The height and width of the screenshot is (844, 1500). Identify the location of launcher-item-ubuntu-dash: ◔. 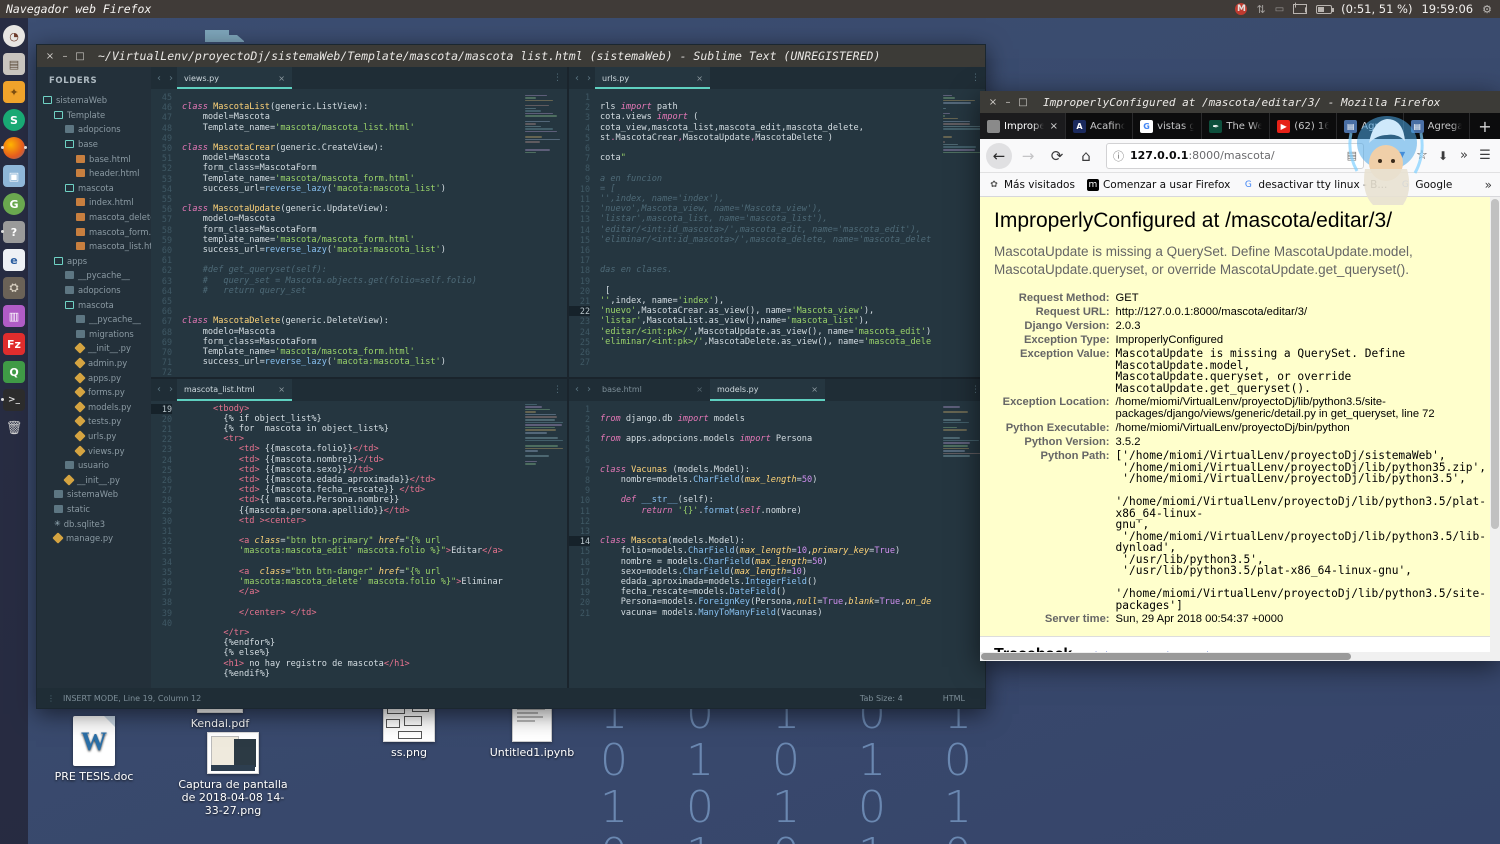
(14, 36).